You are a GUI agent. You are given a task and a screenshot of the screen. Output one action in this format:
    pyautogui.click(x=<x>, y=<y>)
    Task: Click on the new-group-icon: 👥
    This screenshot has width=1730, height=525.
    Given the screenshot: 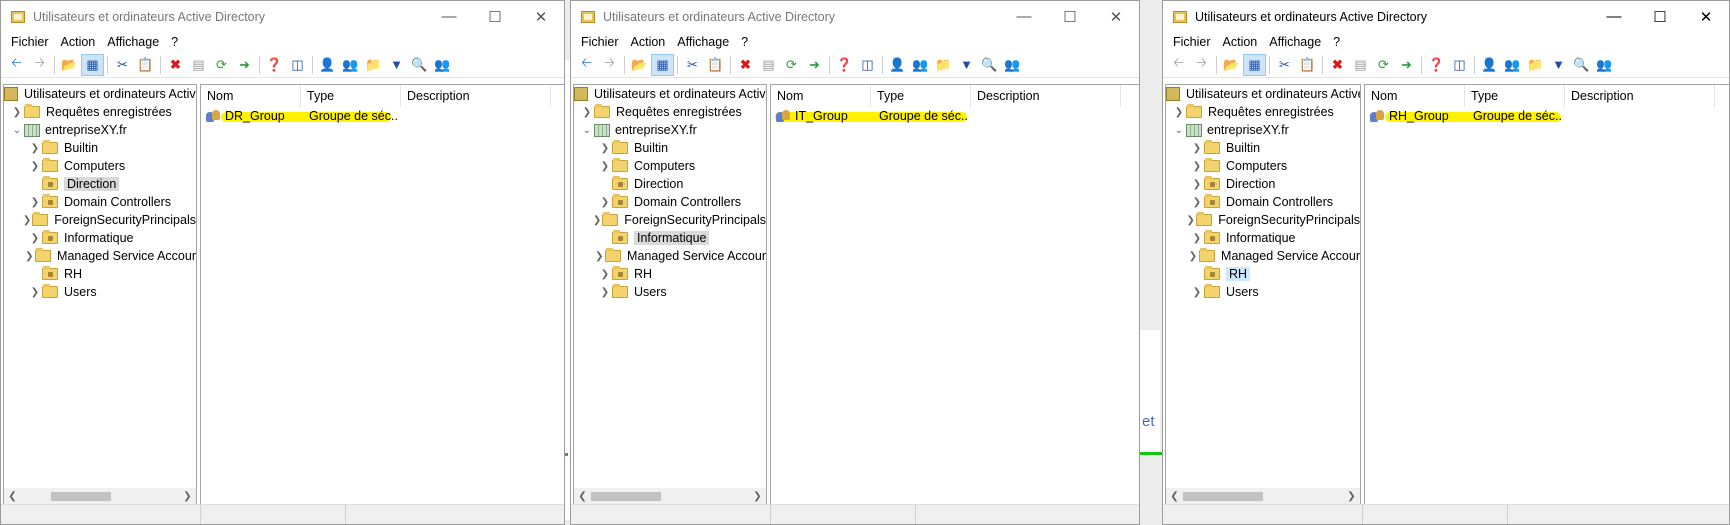 What is the action you would take?
    pyautogui.click(x=1512, y=65)
    